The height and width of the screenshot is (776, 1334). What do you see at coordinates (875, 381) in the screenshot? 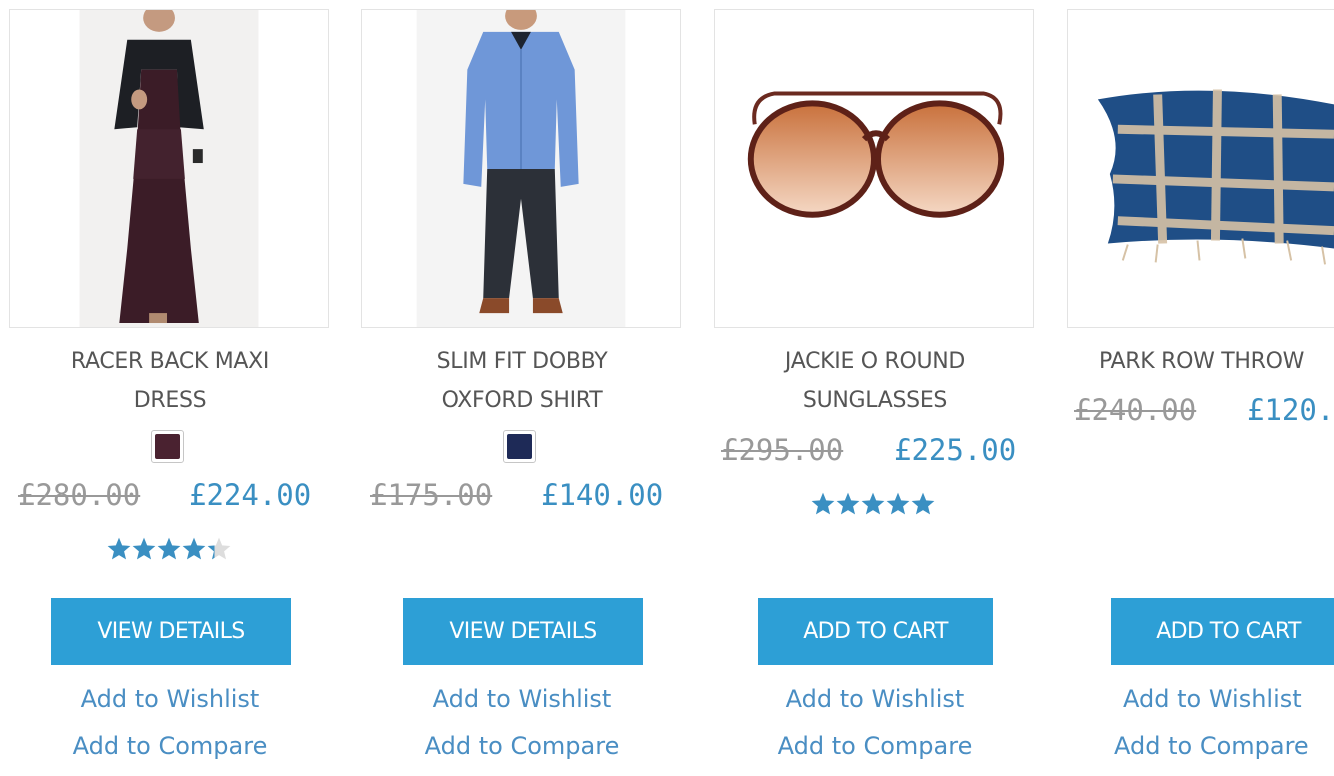
I see `product-name: JACKIE O ROUND SUNGLASSES` at bounding box center [875, 381].